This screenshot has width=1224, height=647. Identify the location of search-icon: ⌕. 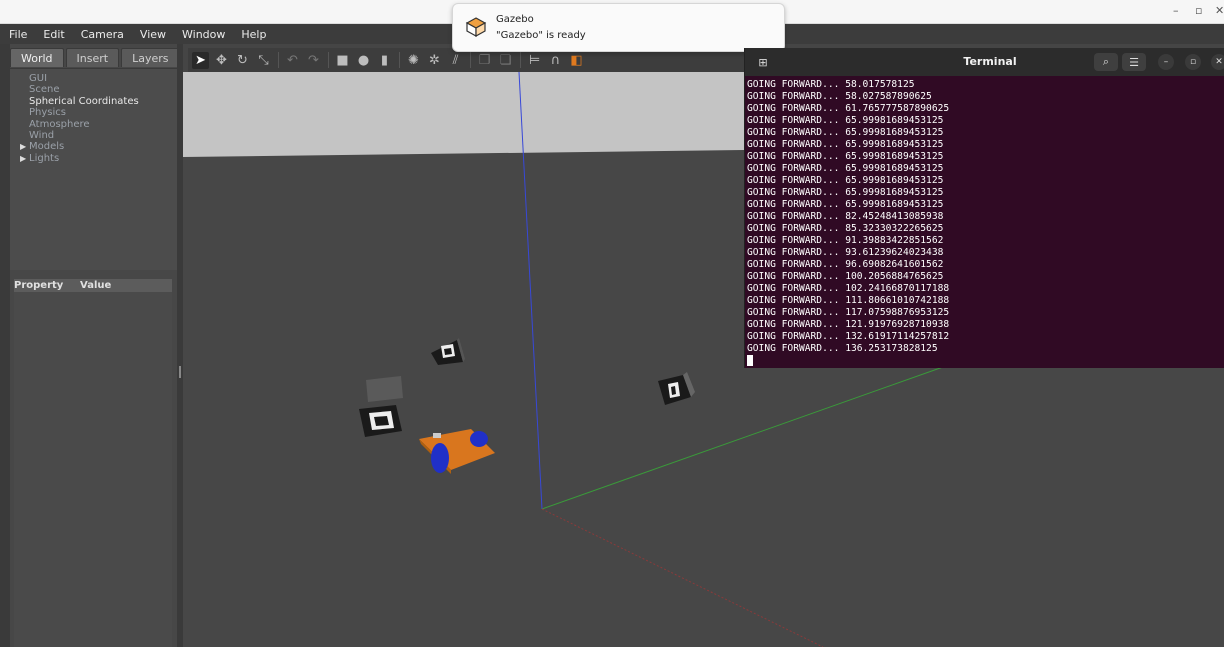
(1106, 62).